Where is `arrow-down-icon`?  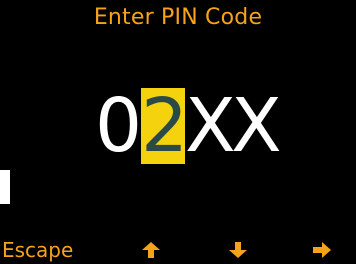 arrow-down-icon is located at coordinates (239, 250).